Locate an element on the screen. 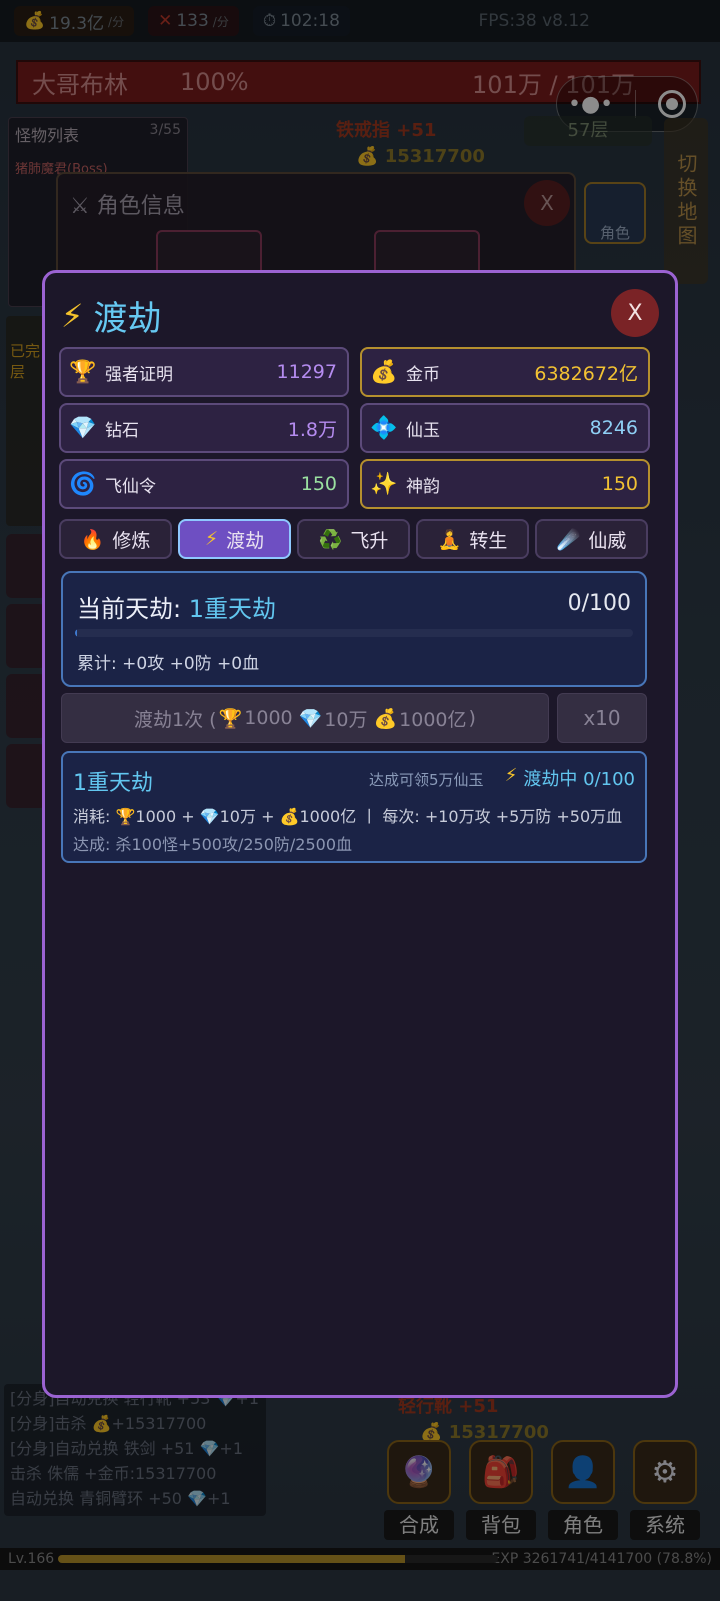  modal-title-text: 渡劫 is located at coordinates (127, 319).